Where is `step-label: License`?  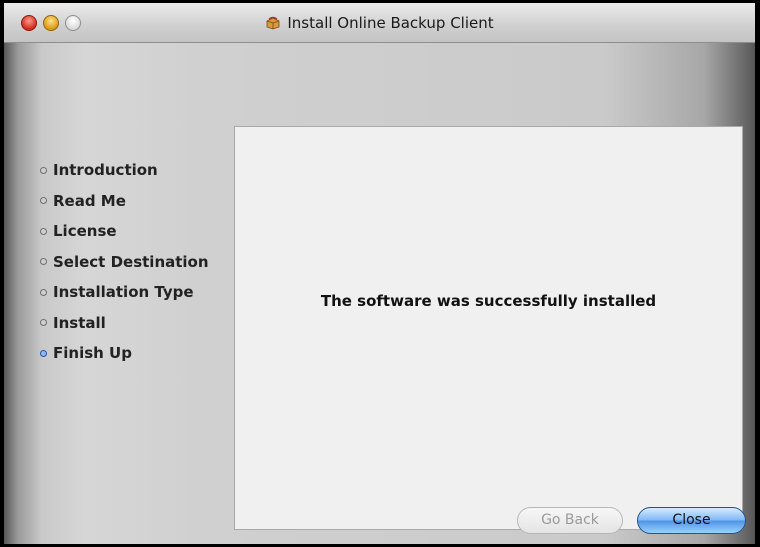 step-label: License is located at coordinates (85, 231).